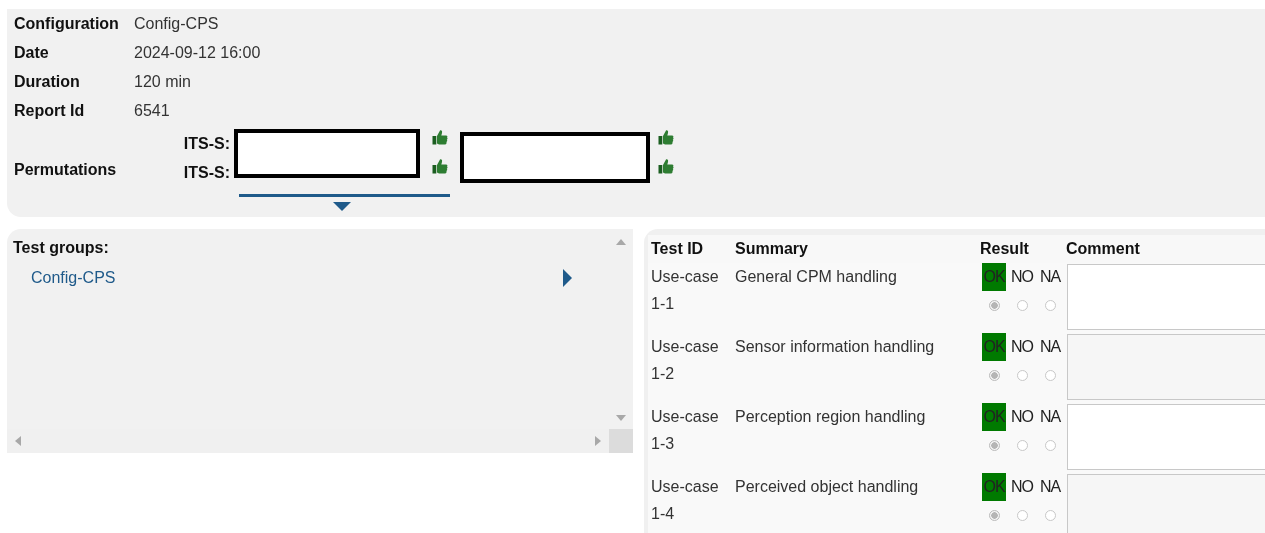 The height and width of the screenshot is (533, 1265). What do you see at coordinates (152, 110) in the screenshot?
I see `field-value: 6541` at bounding box center [152, 110].